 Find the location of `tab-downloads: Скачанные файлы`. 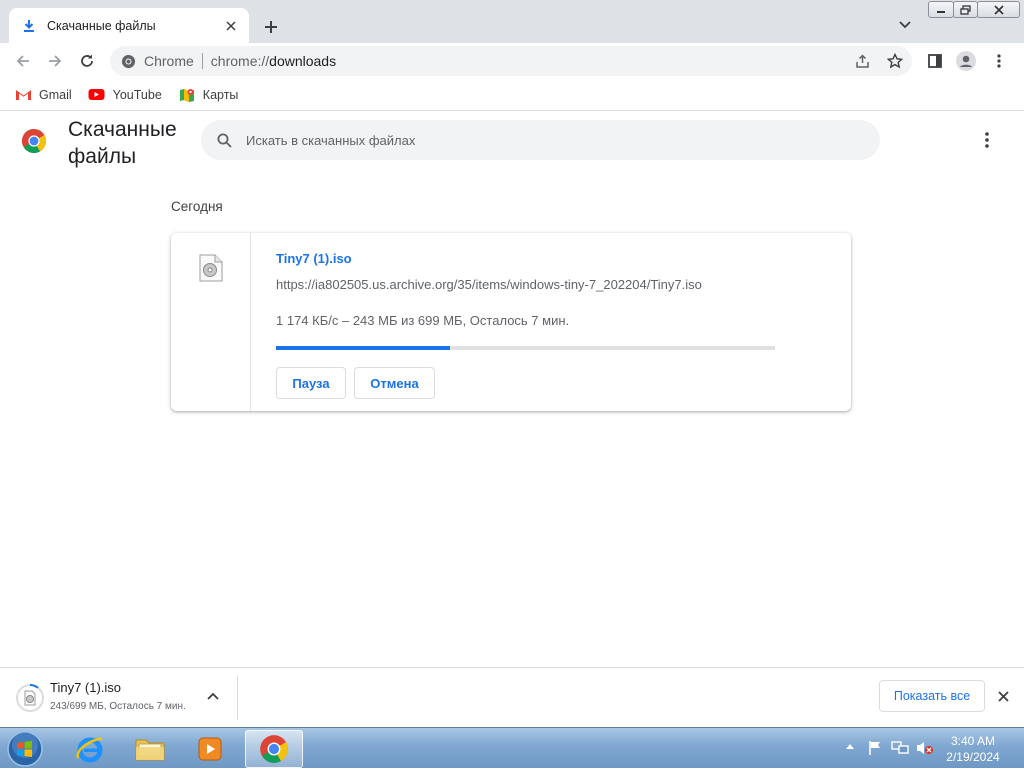

tab-downloads: Скачанные файлы is located at coordinates (129, 25).